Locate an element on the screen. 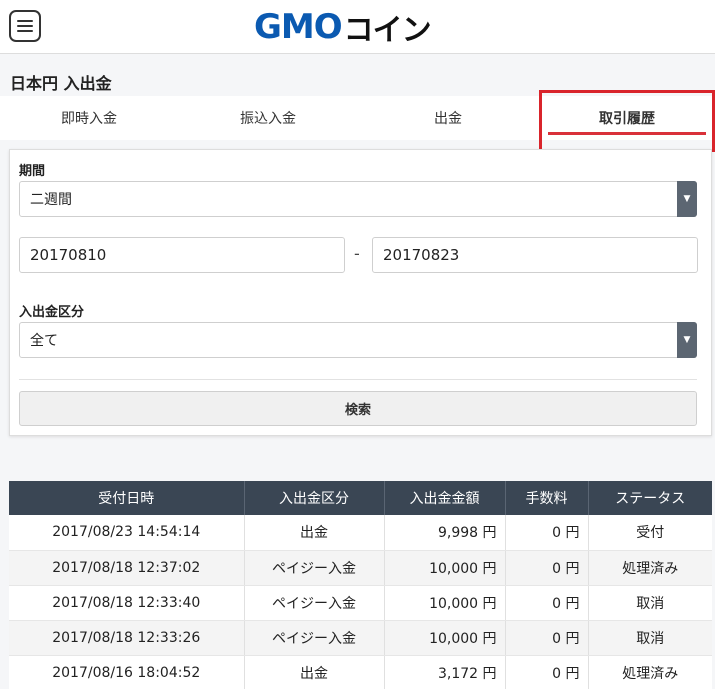  table-row: 2017/08/16 18:04:52 出金 3,172 円 0 円 処理済み is located at coordinates (360, 672).